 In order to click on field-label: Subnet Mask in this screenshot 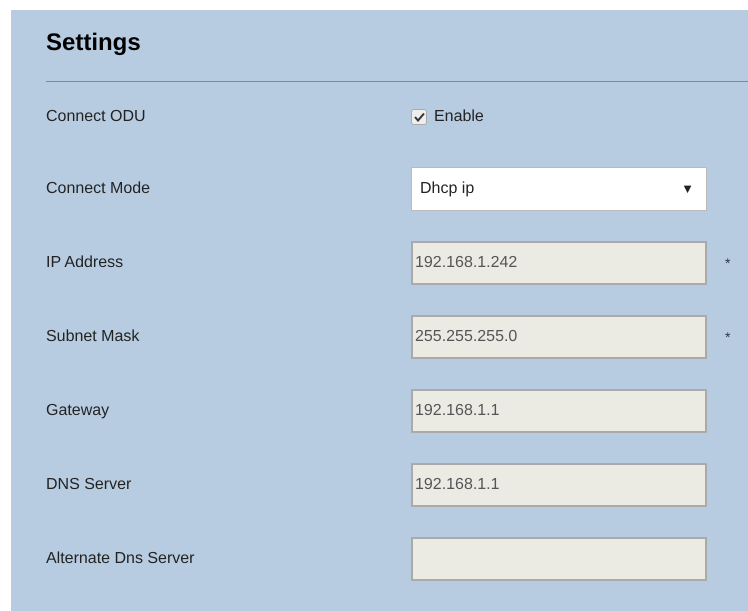, I will do `click(93, 337)`.